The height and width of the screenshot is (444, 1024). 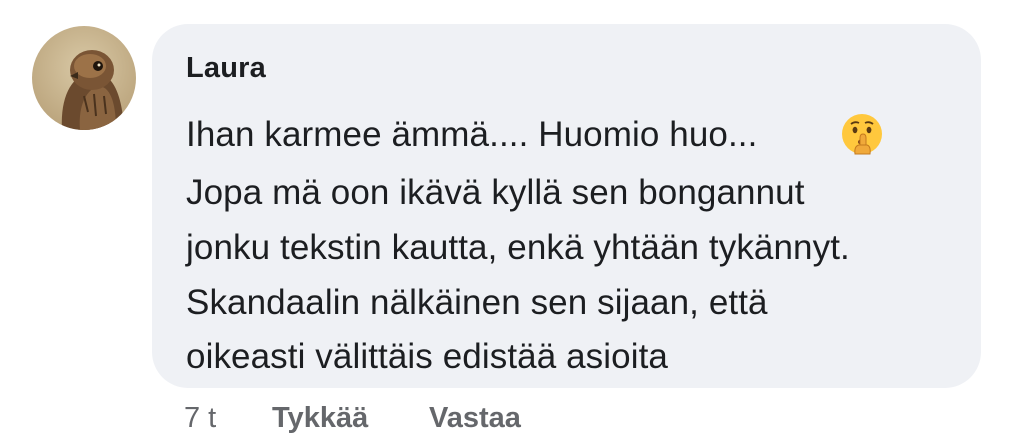 What do you see at coordinates (427, 356) in the screenshot?
I see `comment-text-line: oikeasti välittäis edistää asioita` at bounding box center [427, 356].